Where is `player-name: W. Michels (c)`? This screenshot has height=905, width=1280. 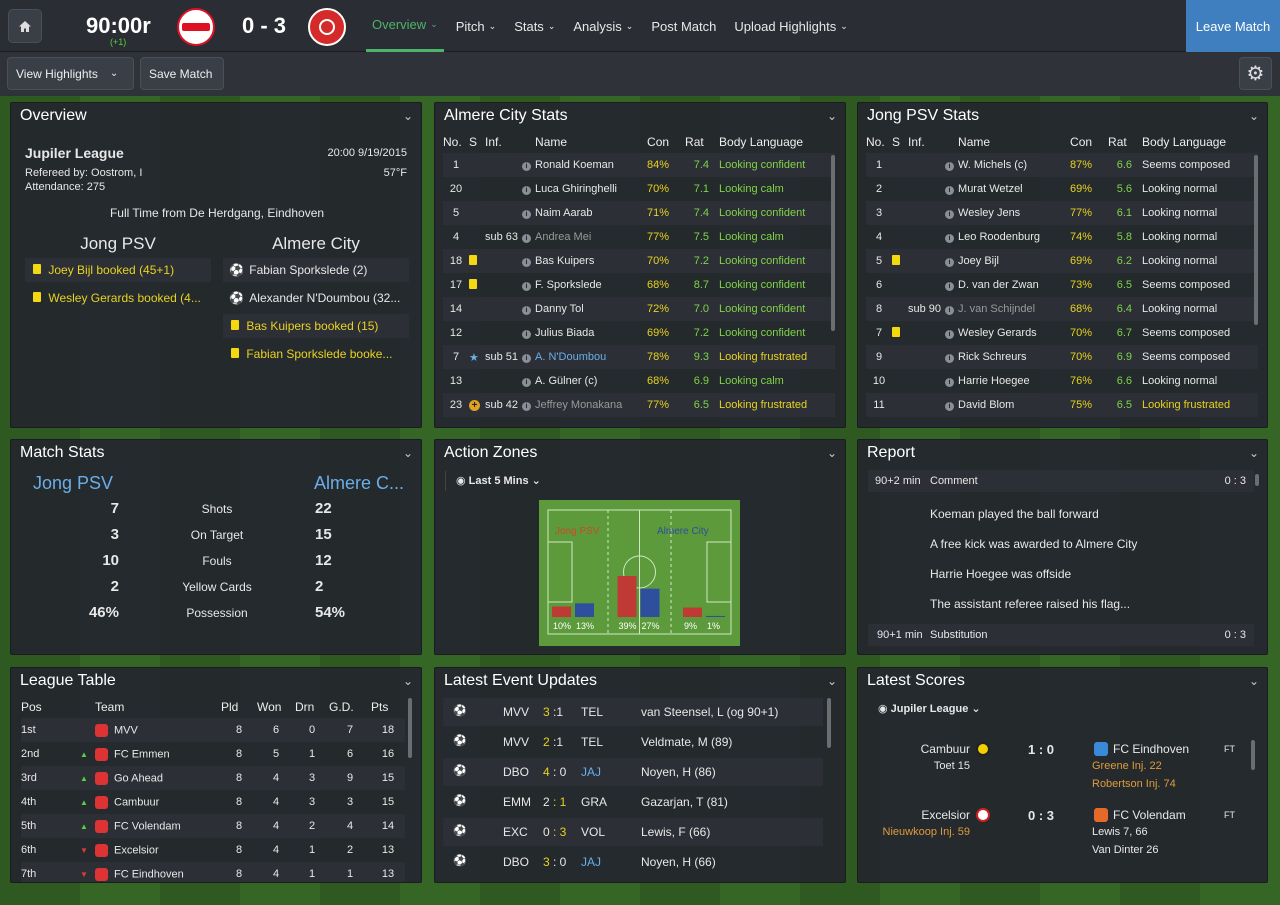 player-name: W. Michels (c) is located at coordinates (1014, 165).